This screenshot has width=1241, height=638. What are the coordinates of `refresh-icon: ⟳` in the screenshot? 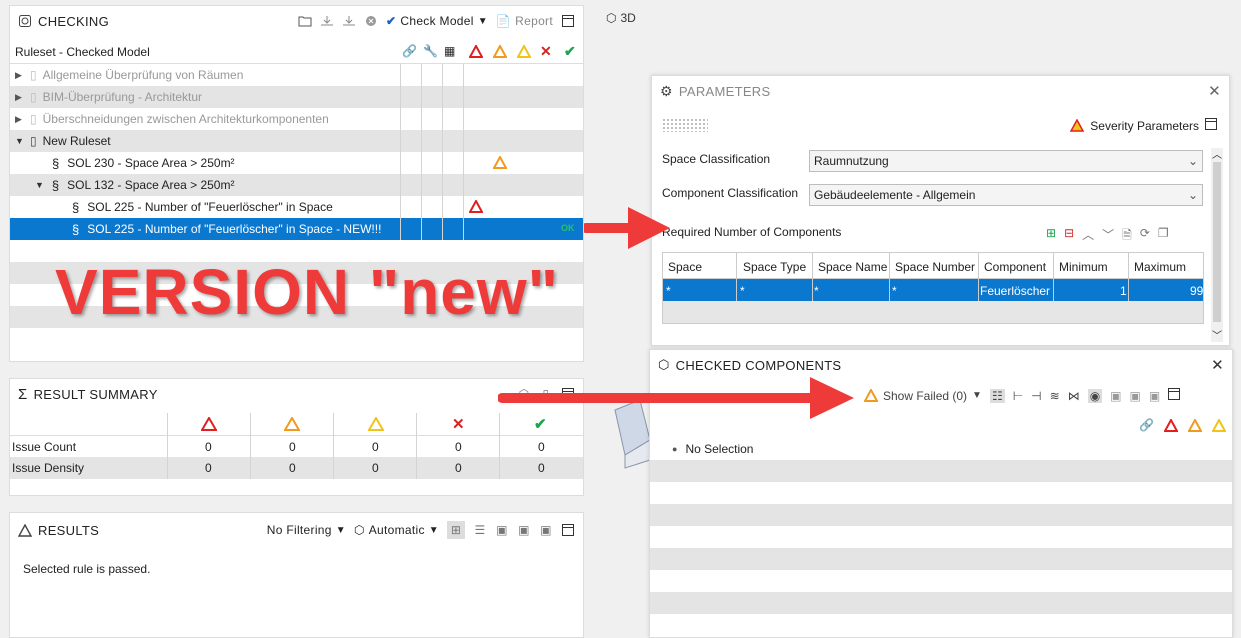 It's located at (1145, 236).